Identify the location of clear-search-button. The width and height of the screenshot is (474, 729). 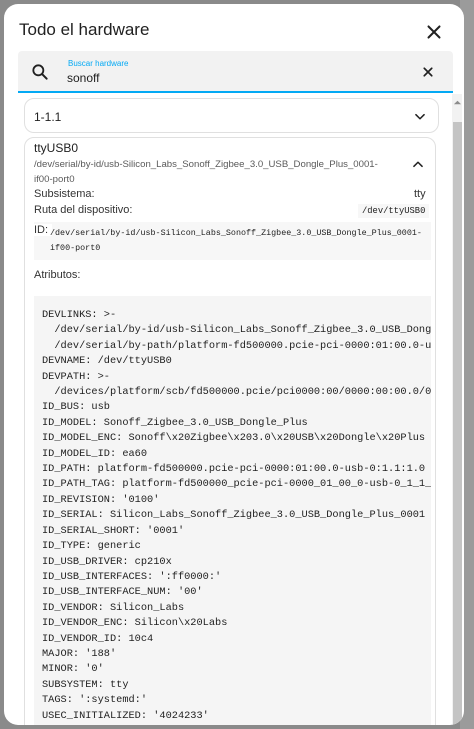
(428, 72).